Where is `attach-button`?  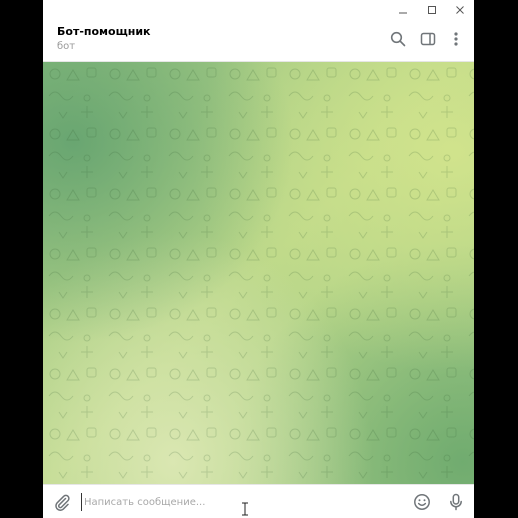
attach-button is located at coordinates (62, 502).